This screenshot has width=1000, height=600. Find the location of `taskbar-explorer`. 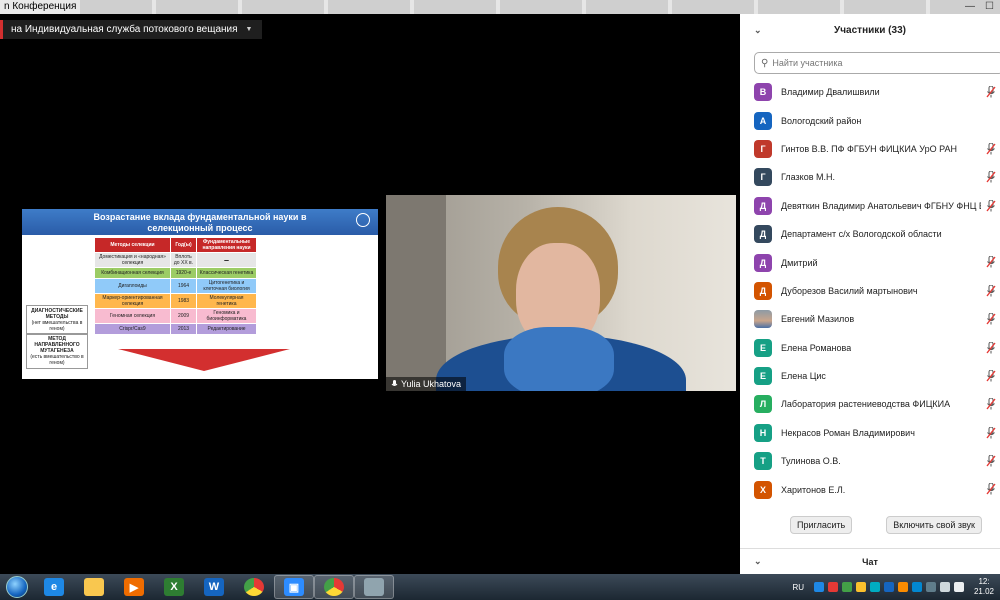

taskbar-explorer is located at coordinates (94, 587).